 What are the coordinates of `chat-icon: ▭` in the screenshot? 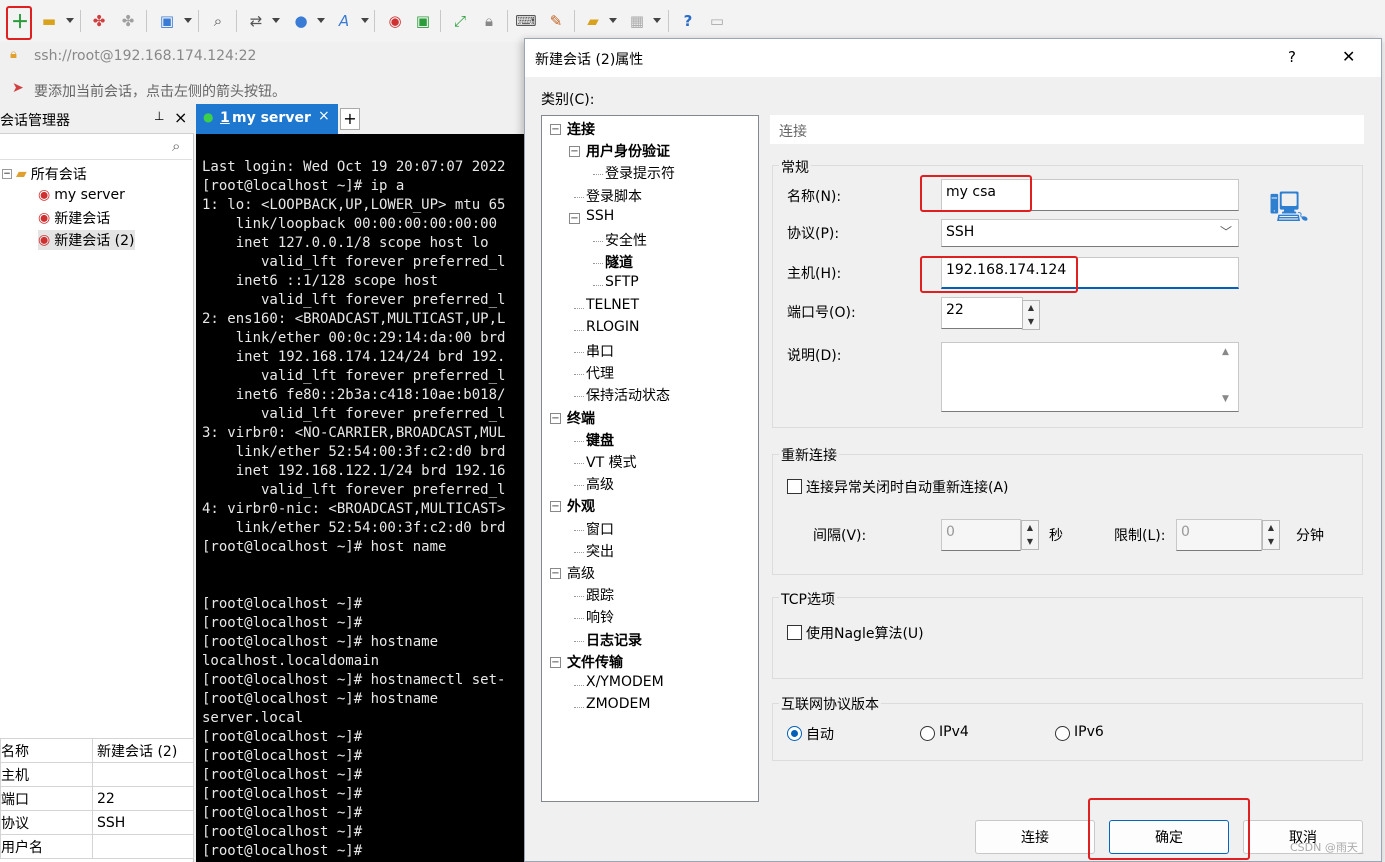 It's located at (717, 21).